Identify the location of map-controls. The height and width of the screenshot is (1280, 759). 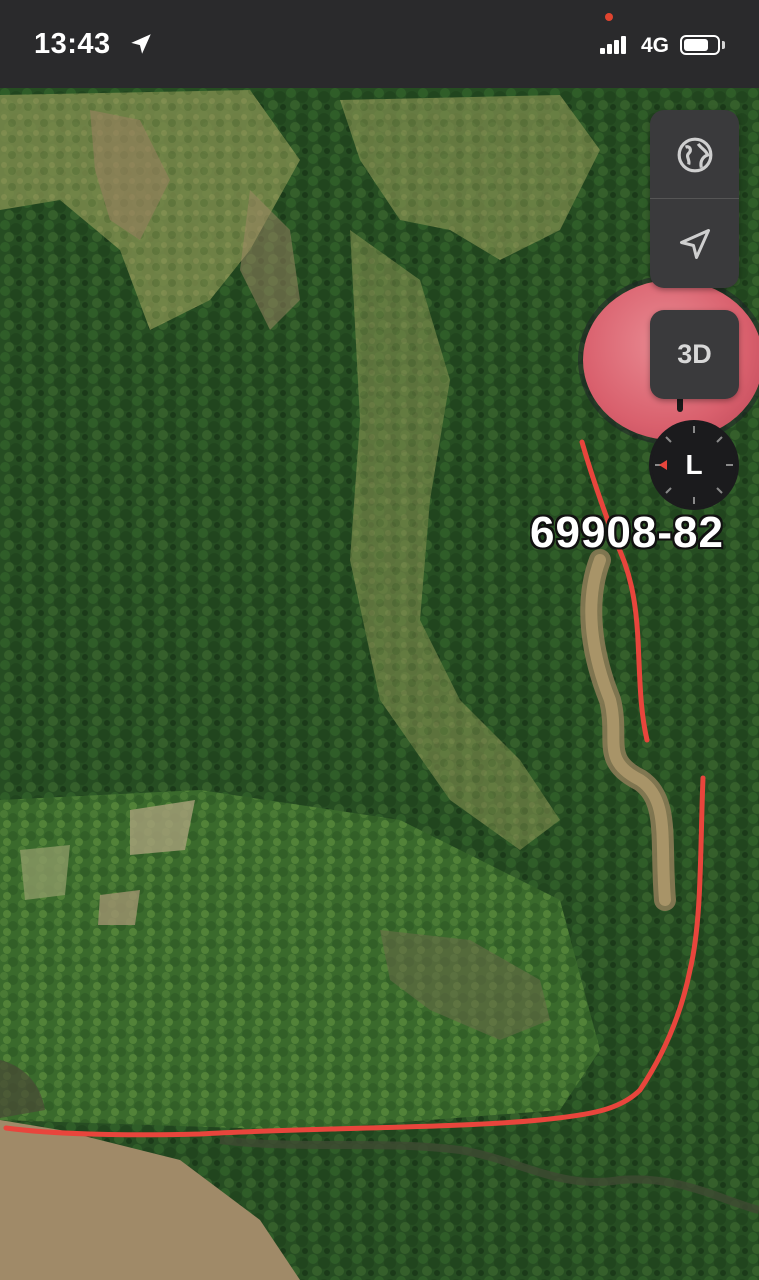
(694, 199).